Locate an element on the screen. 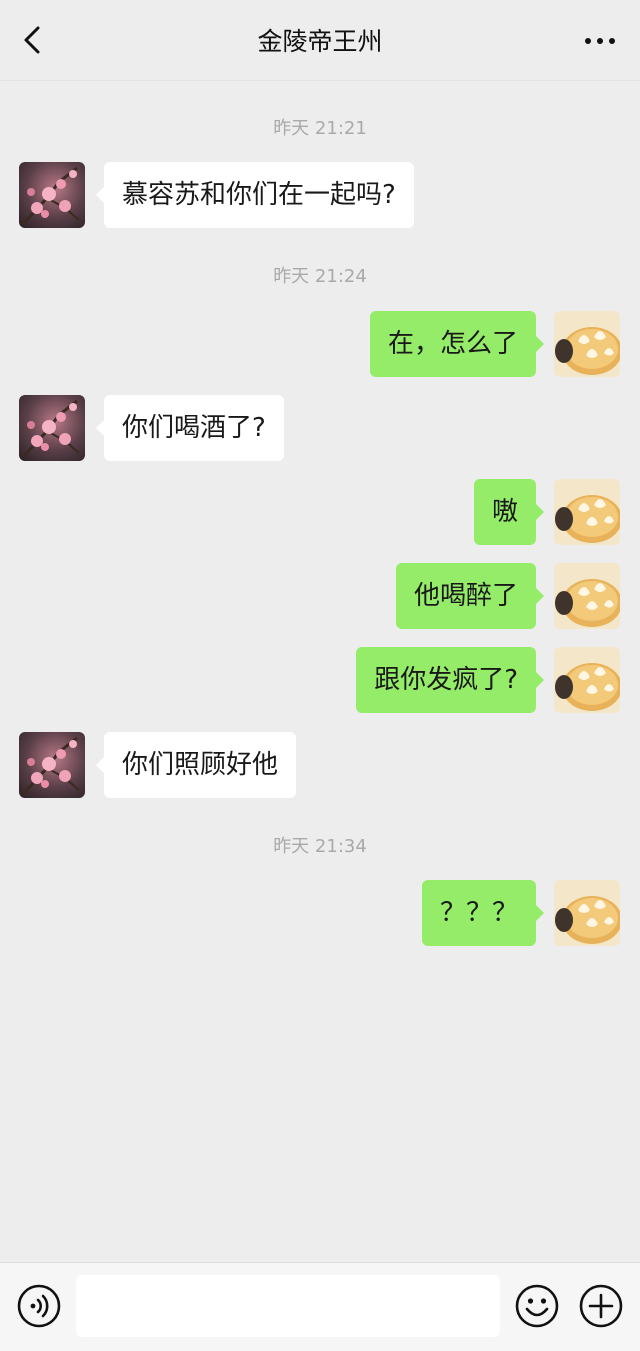 Image resolution: width=640 pixels, height=1351 pixels. more-dots-icon is located at coordinates (600, 41).